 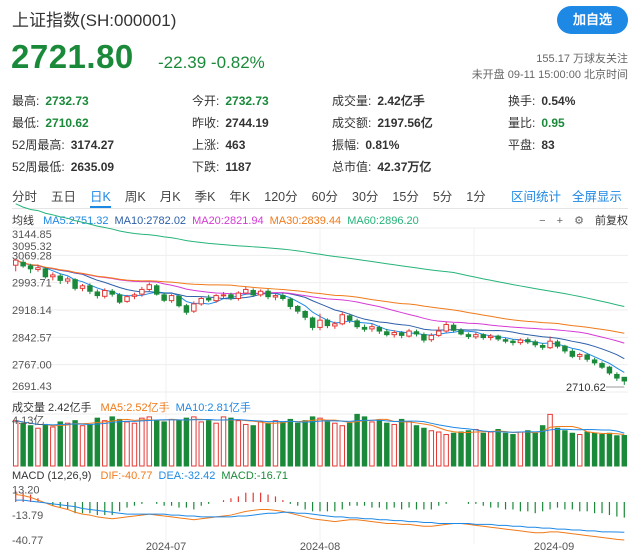 I want to click on price-axis-label: 2767.00, so click(x=32, y=366).